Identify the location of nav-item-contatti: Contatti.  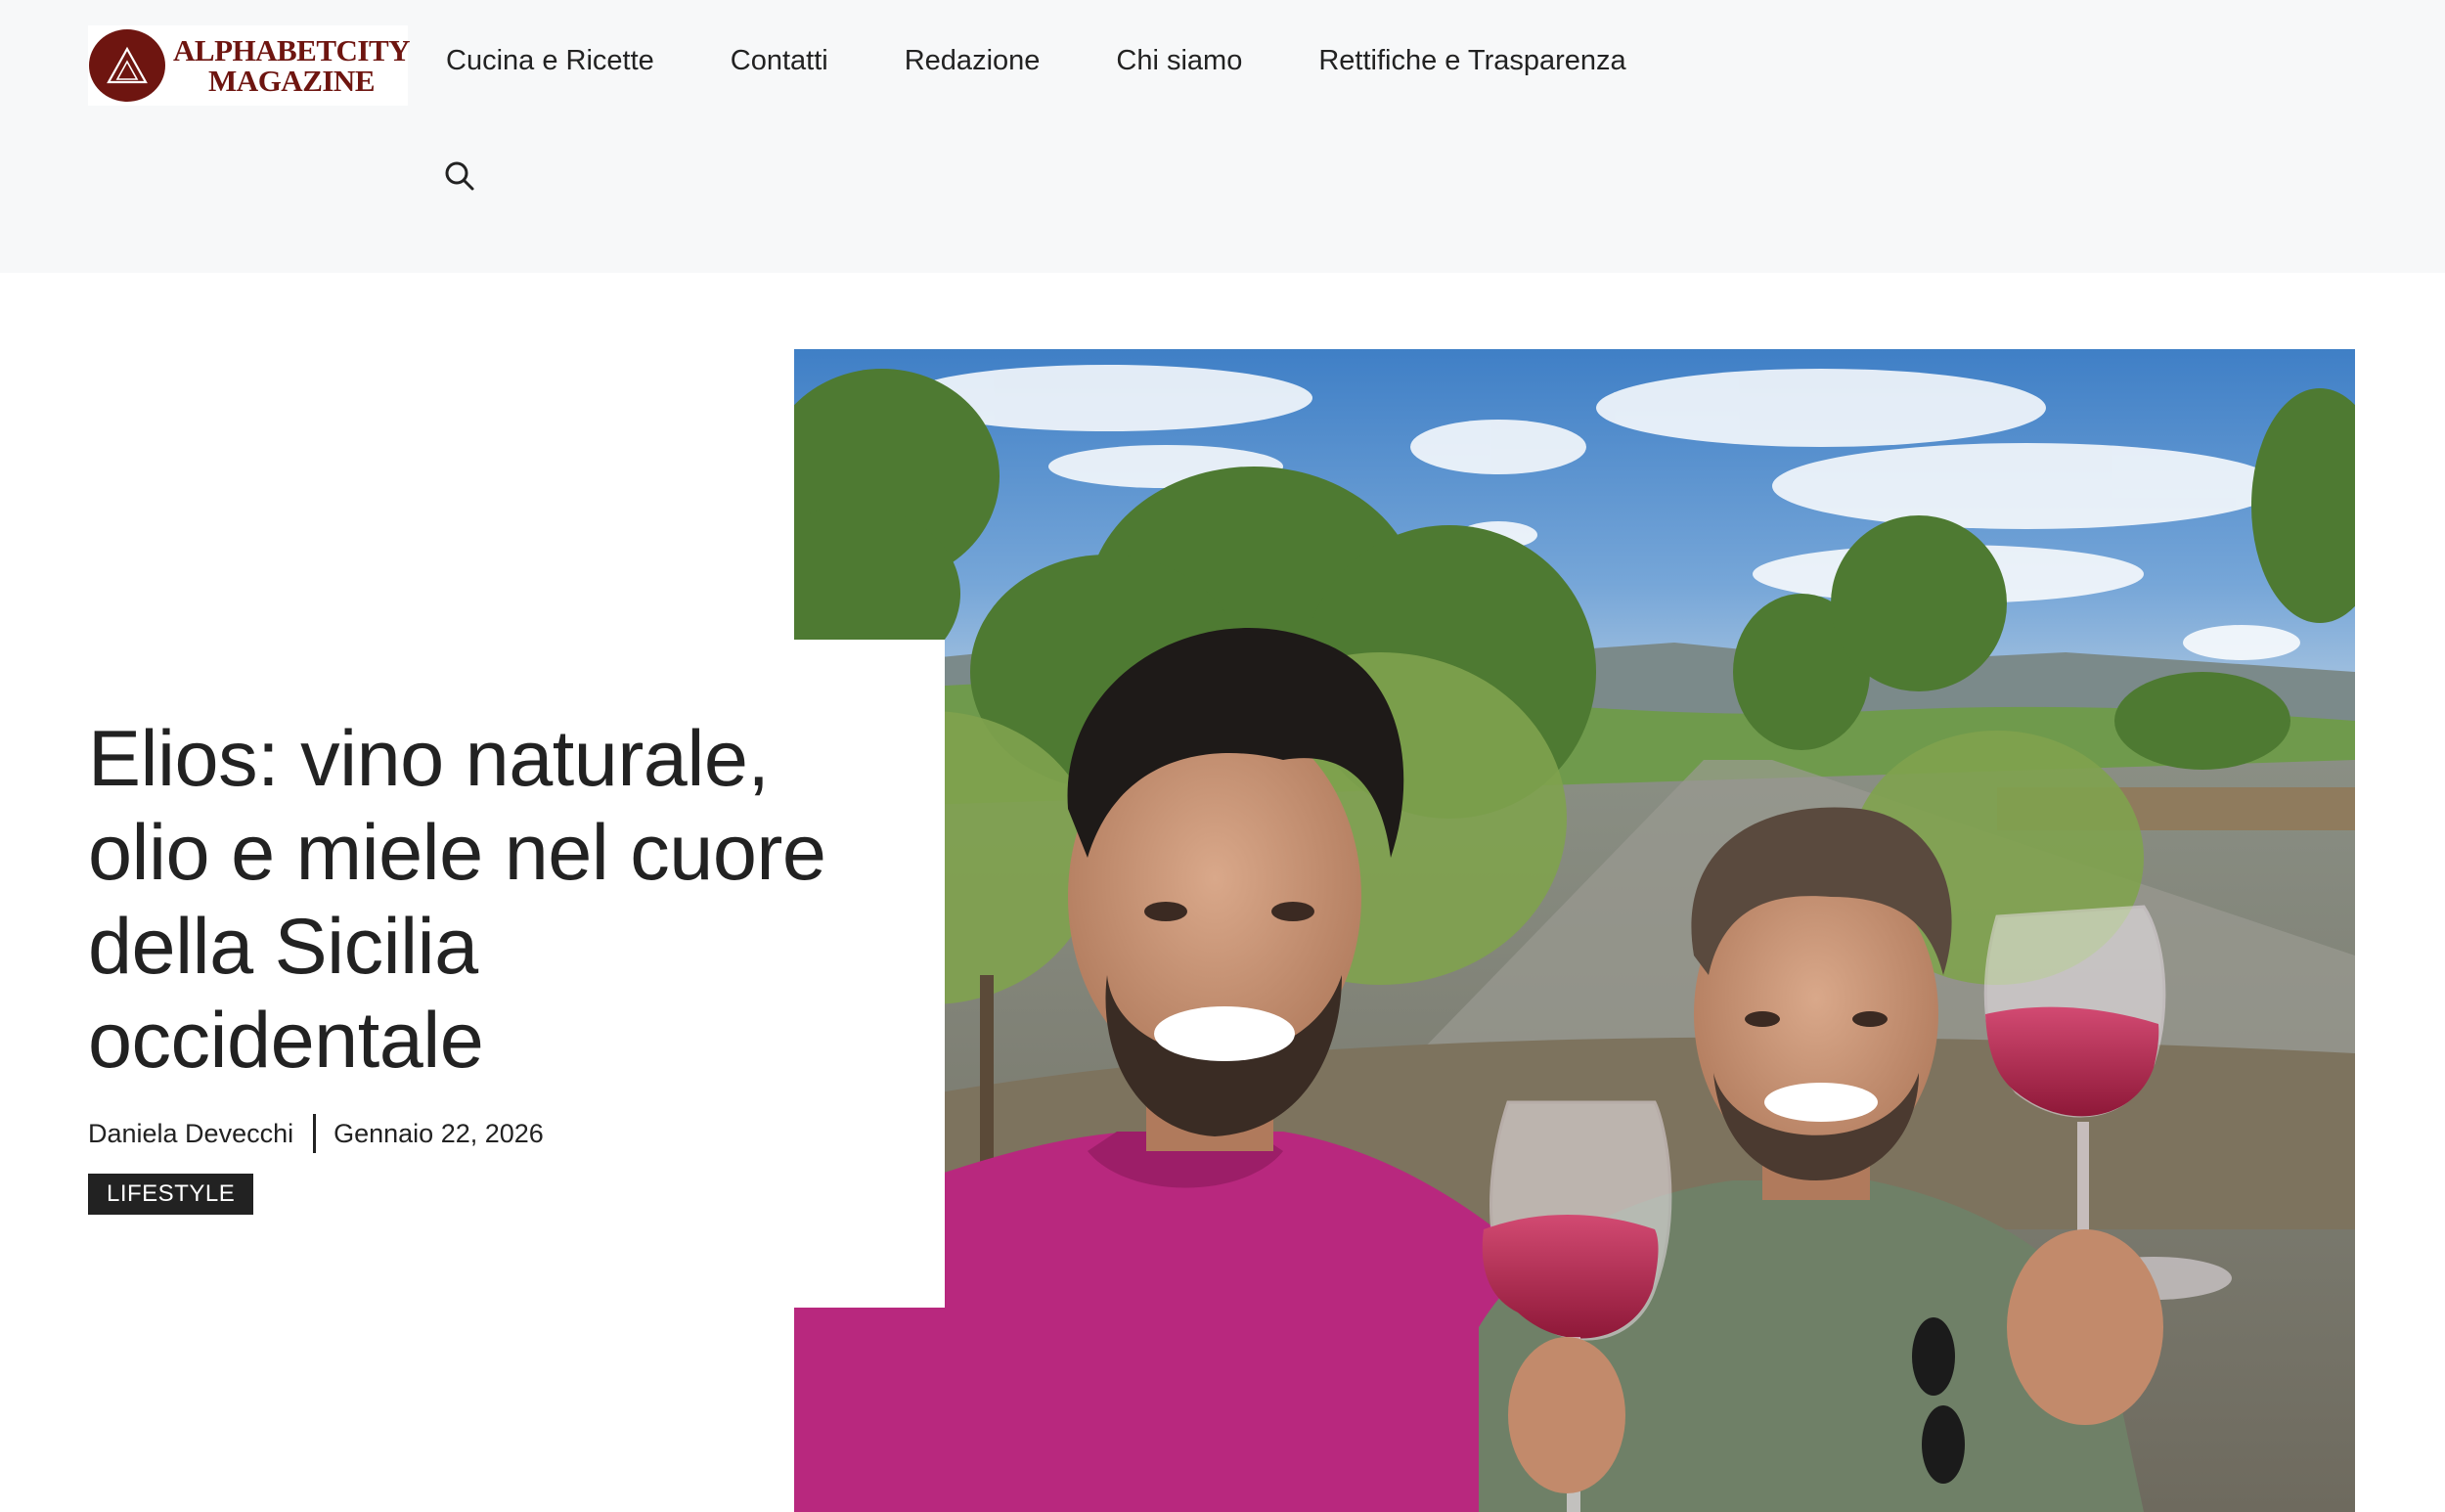
(779, 61).